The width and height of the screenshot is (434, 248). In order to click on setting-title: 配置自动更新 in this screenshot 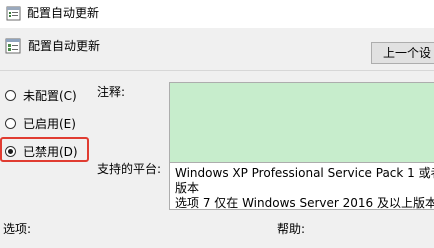, I will do `click(64, 46)`.